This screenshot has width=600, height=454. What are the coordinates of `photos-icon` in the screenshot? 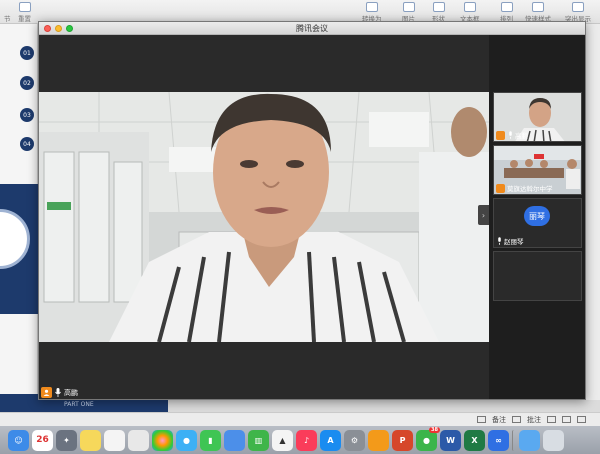 It's located at (162, 440).